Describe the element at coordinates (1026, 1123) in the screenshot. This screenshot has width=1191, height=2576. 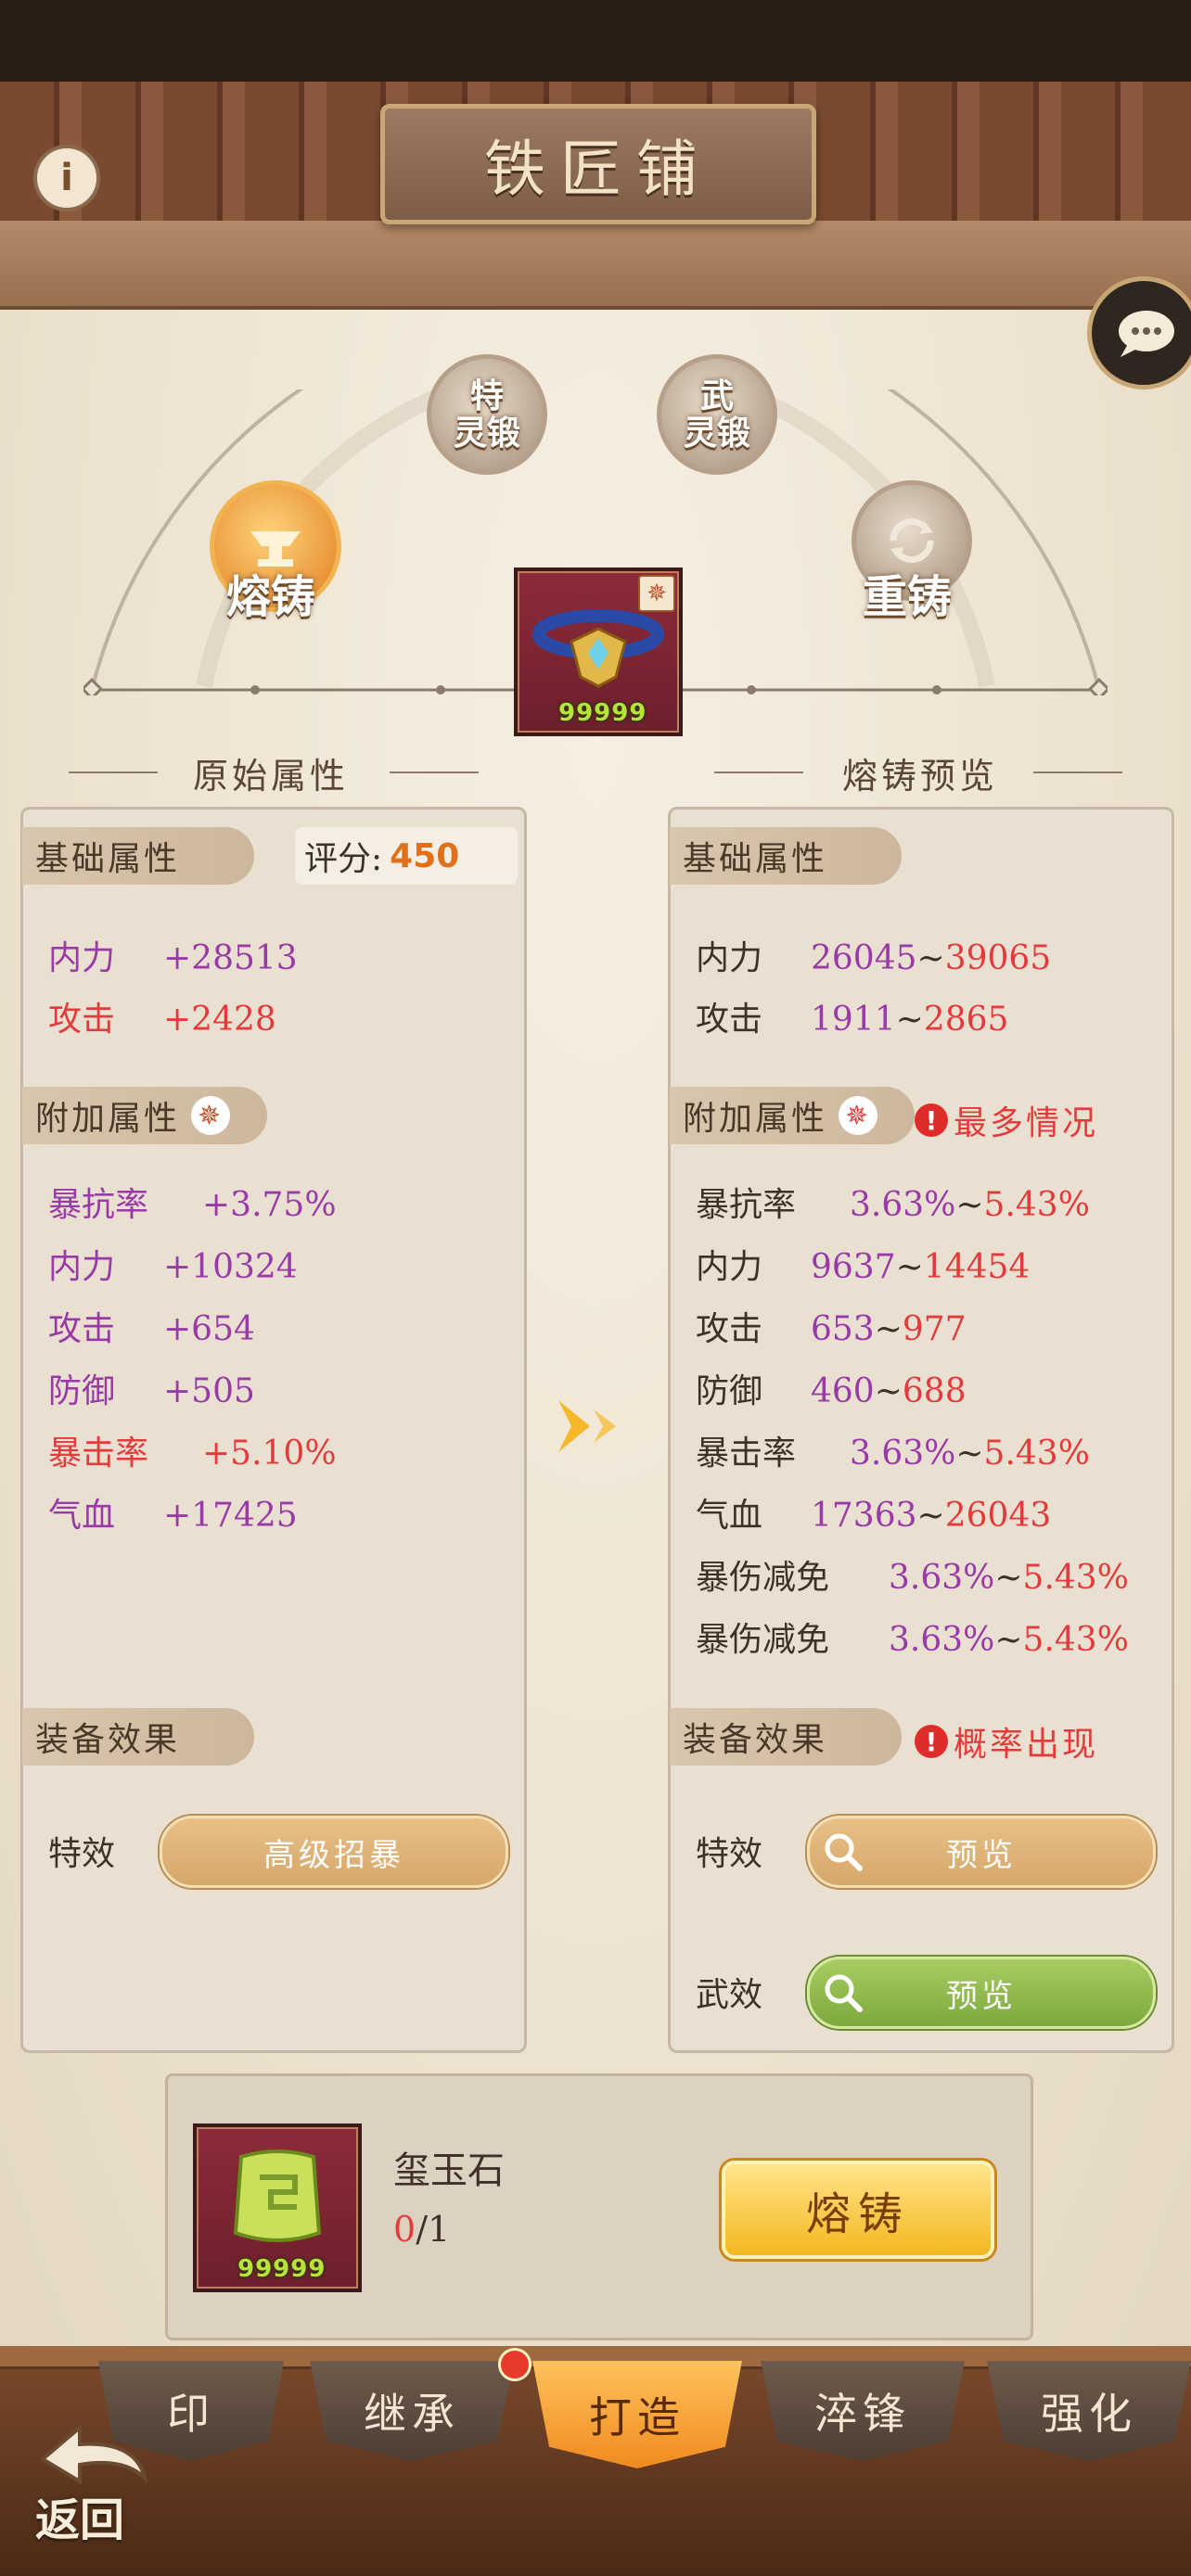
I see `extra-note-text: 最多情况` at that location.